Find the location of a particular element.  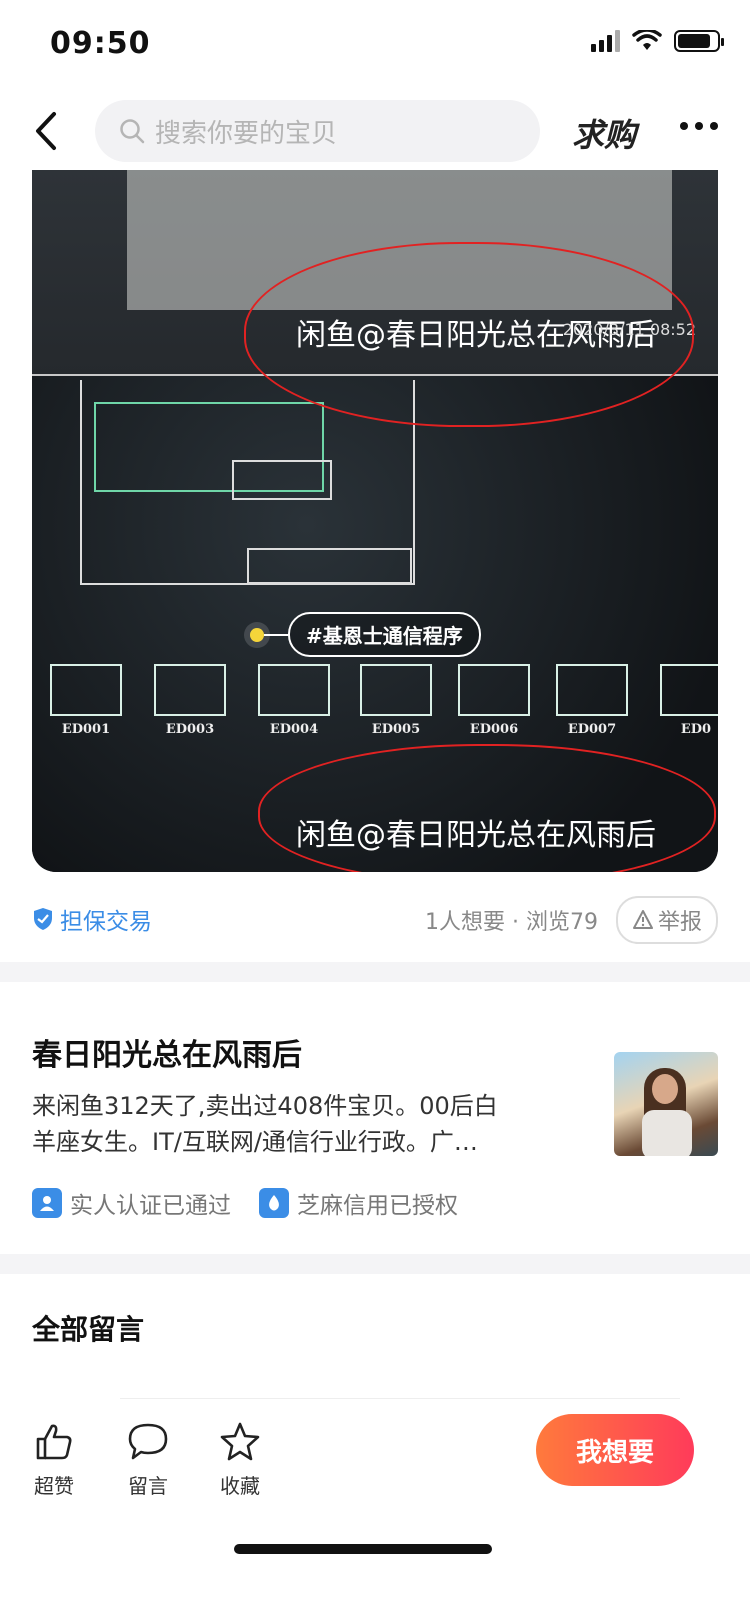

wifi-icon is located at coordinates (647, 40).